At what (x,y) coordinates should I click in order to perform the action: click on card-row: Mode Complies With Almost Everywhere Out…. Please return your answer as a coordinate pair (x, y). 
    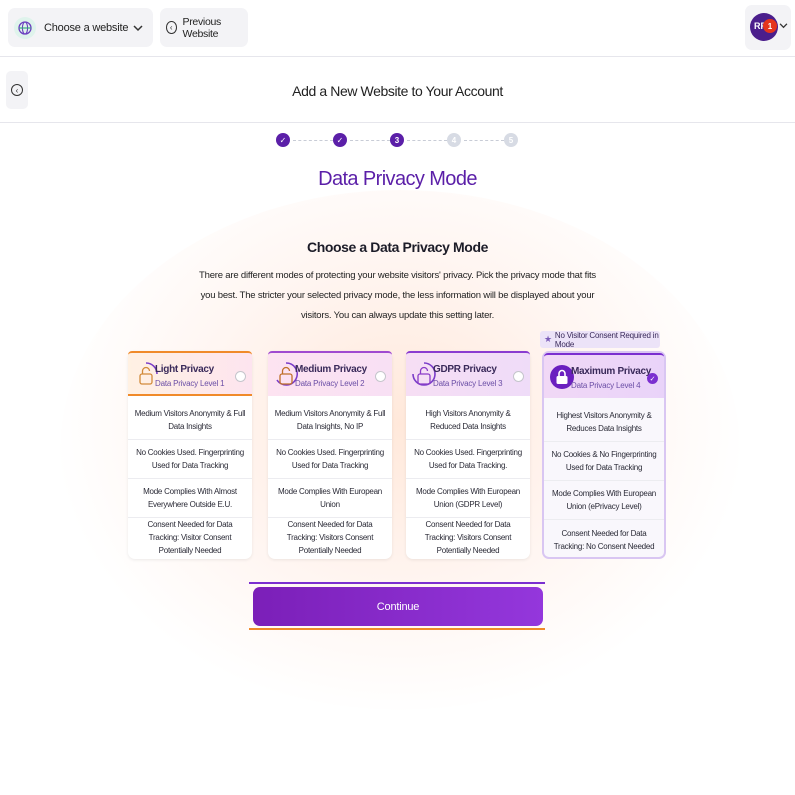
    Looking at the image, I should click on (190, 498).